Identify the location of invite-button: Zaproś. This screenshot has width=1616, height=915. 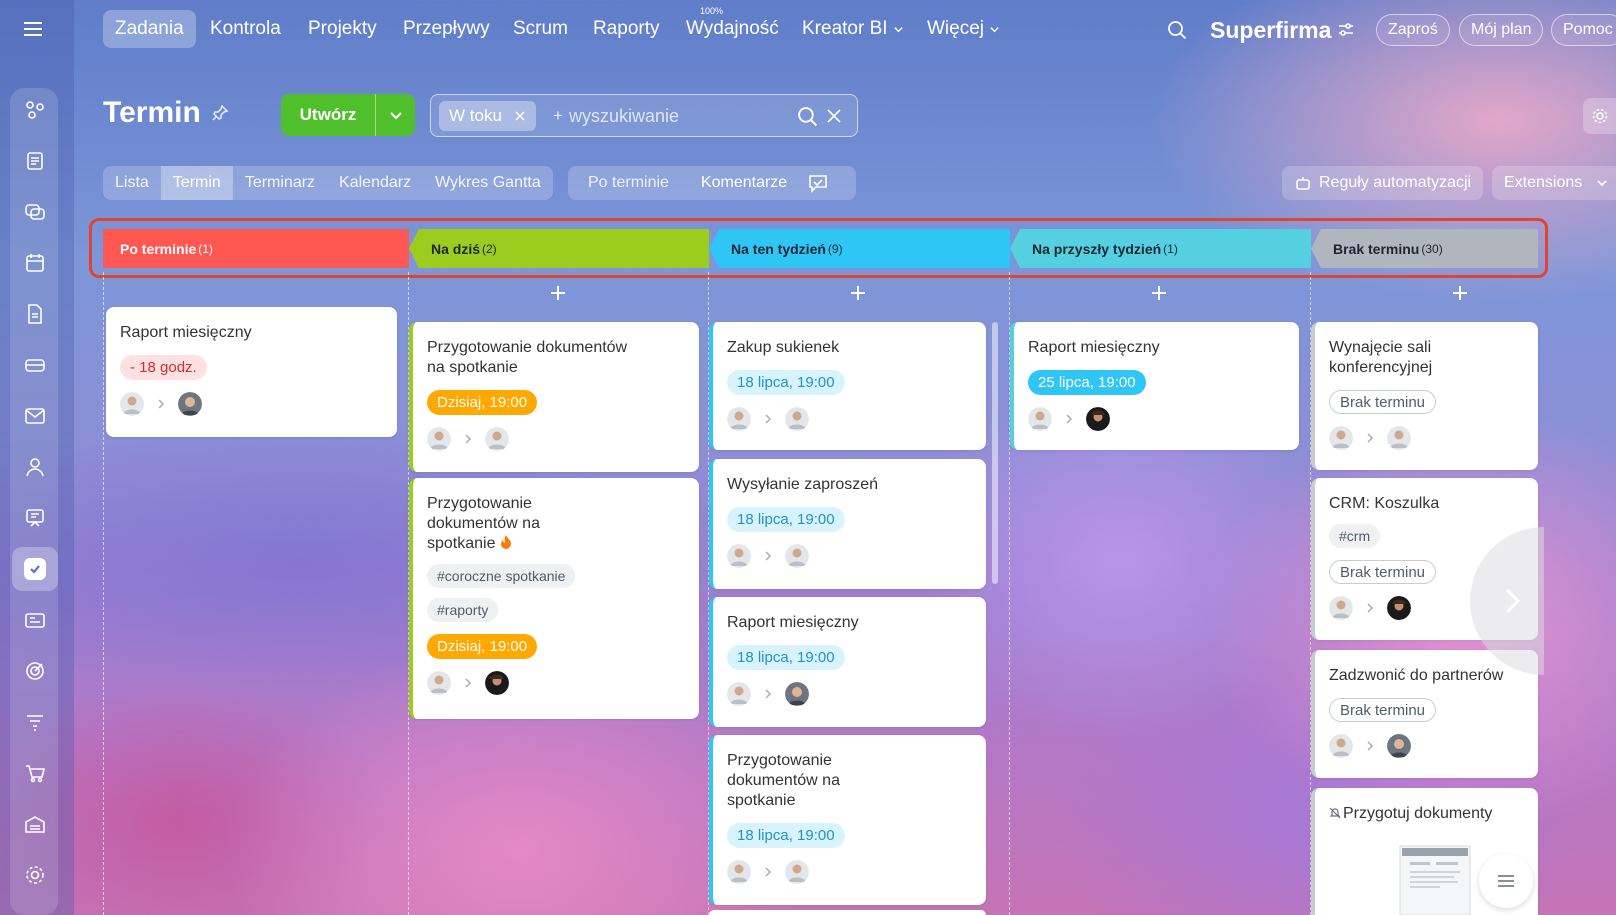
(1413, 30).